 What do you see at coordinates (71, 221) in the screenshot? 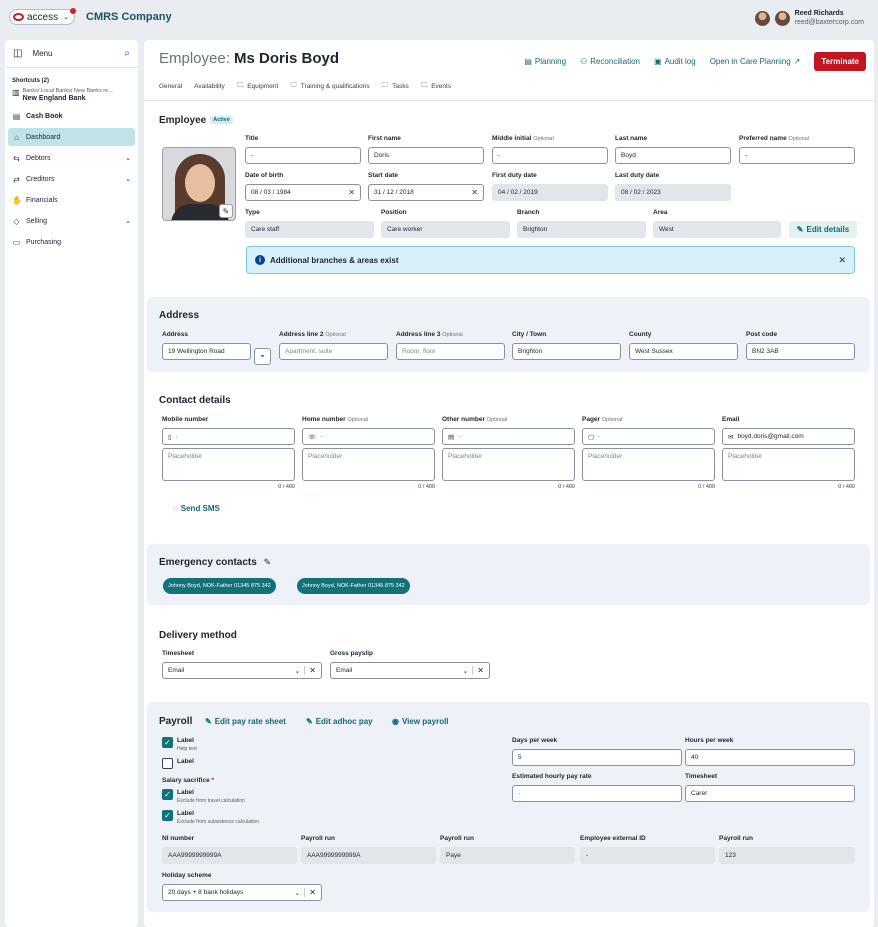
I see `sidebar-item-selling: ◇ Selling ⌄` at bounding box center [71, 221].